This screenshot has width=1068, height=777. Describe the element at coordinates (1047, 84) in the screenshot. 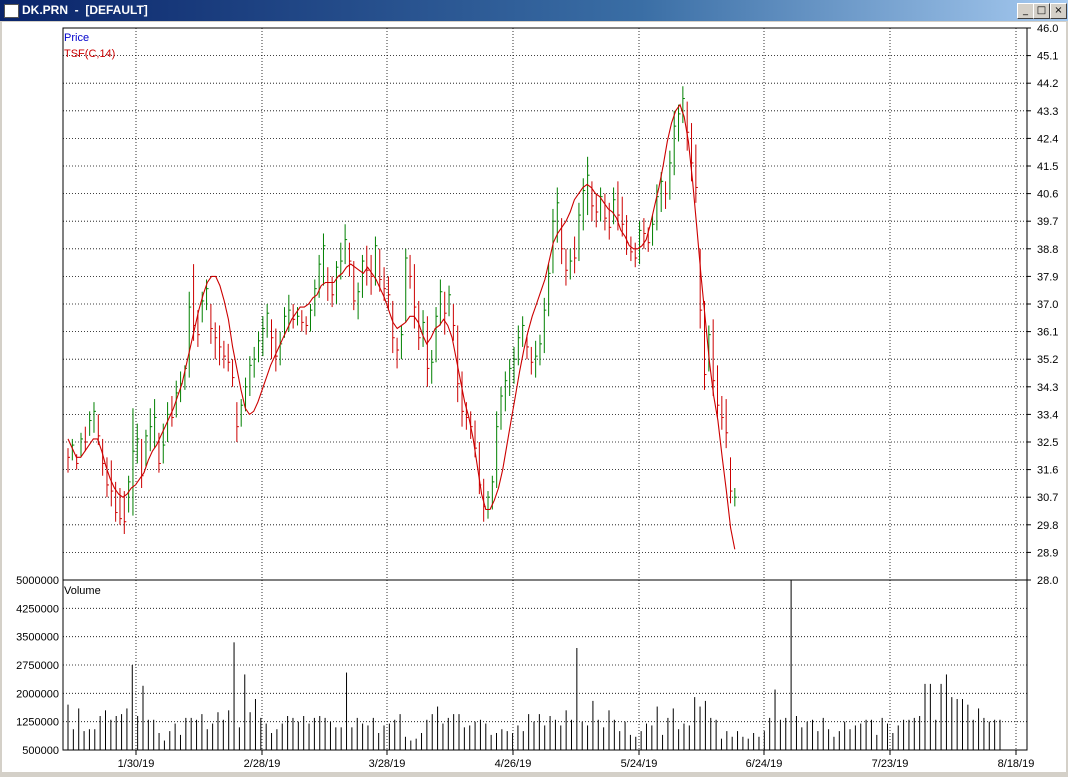

I see `price-tick-label: 44.2` at that location.